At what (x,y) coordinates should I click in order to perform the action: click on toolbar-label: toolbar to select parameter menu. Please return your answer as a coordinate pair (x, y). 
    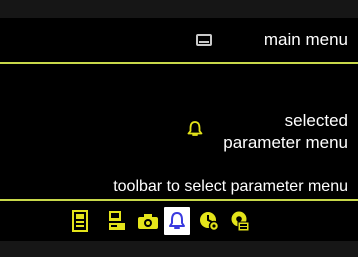
    Looking at the image, I should click on (230, 186).